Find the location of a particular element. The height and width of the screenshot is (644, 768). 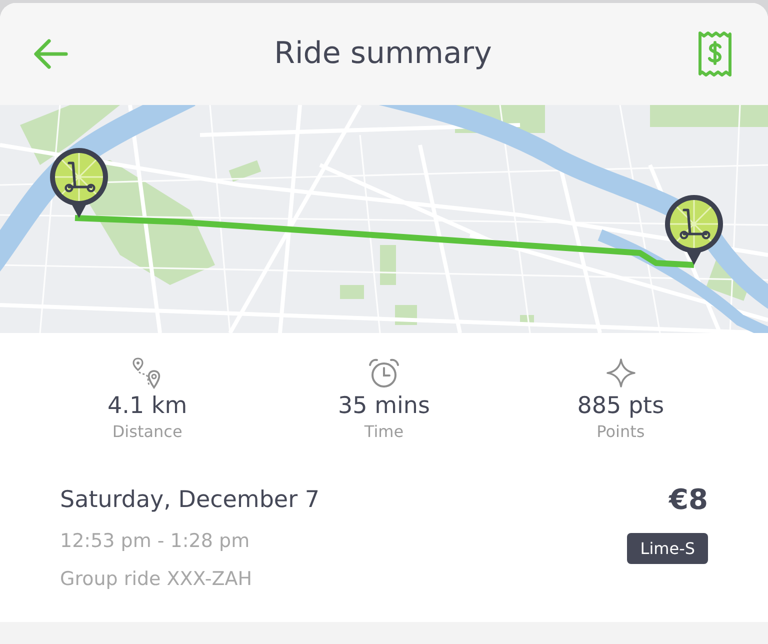

group-ride-code: Group ride XXX-ZAH is located at coordinates (156, 579).